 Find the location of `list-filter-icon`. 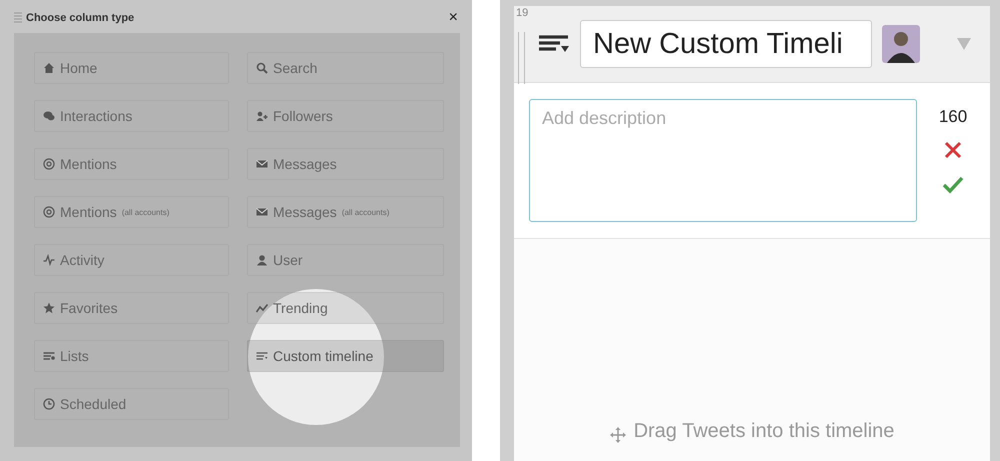

list-filter-icon is located at coordinates (262, 356).